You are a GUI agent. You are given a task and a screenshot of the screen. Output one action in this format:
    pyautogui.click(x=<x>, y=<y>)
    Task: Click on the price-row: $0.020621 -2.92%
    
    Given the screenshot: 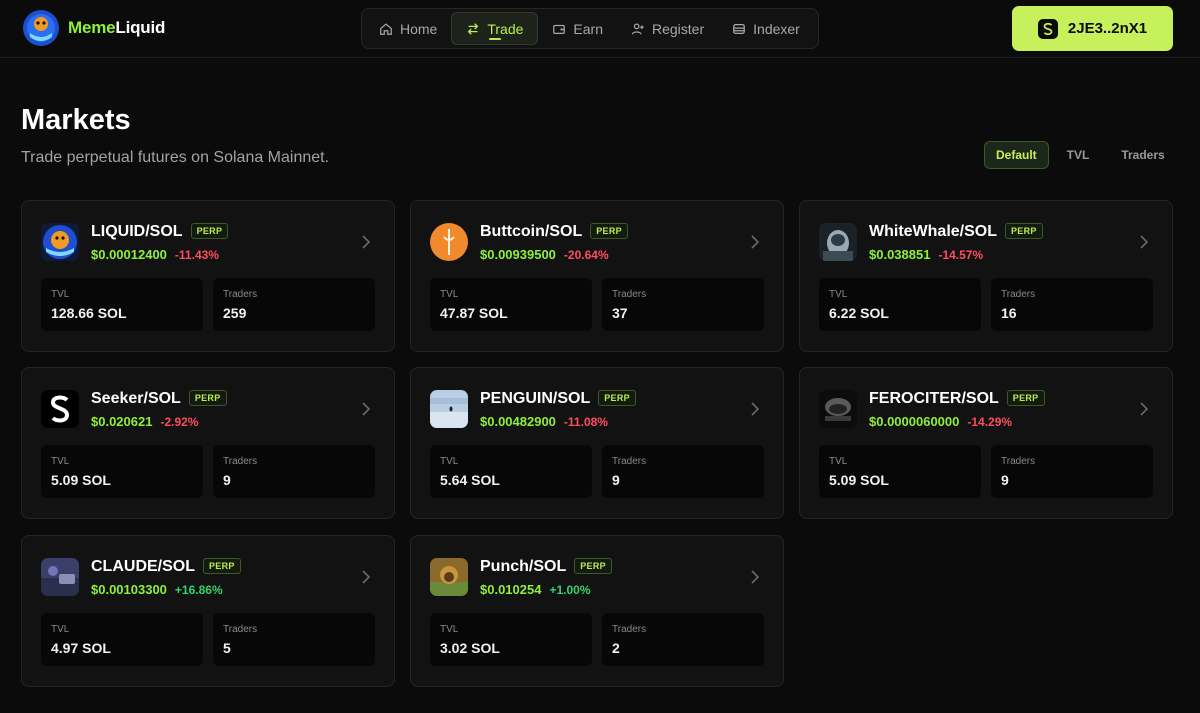 What is the action you would take?
    pyautogui.click(x=144, y=421)
    